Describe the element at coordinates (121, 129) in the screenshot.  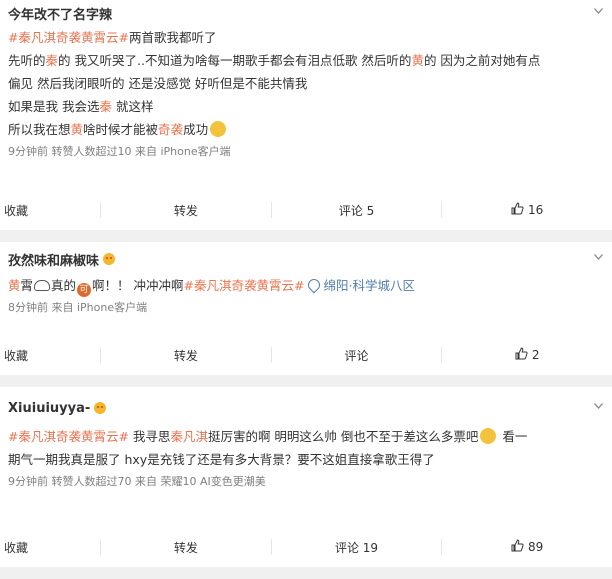
I see `text-span: 啥时候才能被` at that location.